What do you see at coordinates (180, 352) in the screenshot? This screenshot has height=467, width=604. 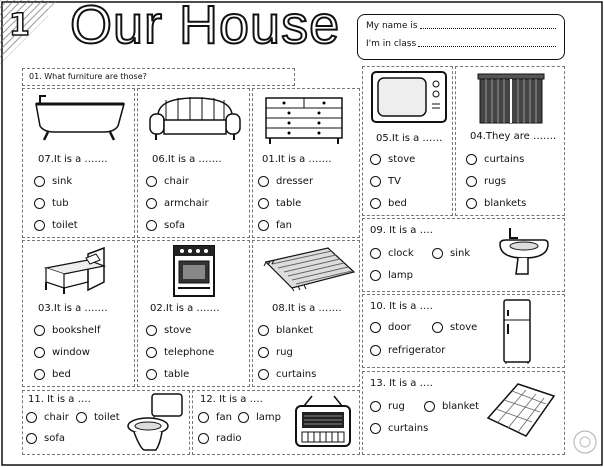 I see `option: telephone` at bounding box center [180, 352].